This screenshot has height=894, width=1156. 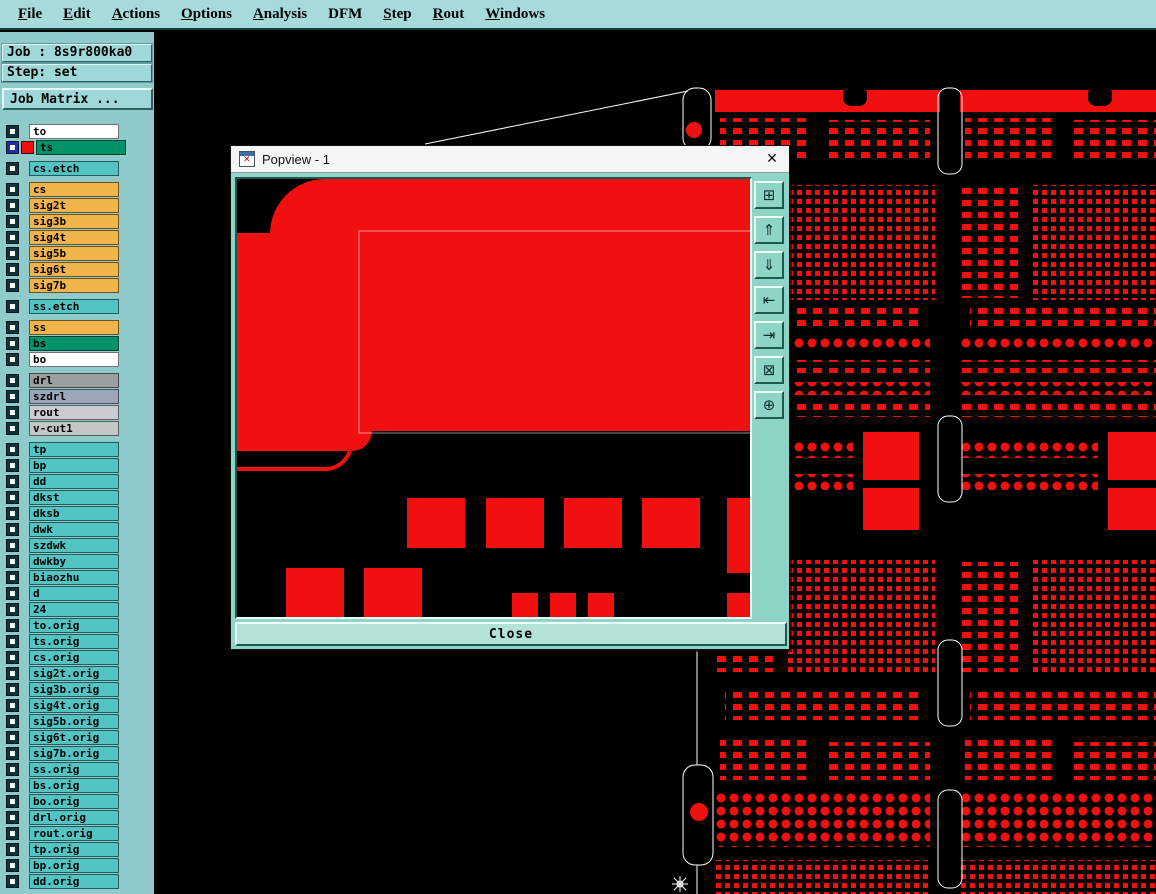 I want to click on layer-name-ss.etch: ss.etch, so click(x=74, y=306).